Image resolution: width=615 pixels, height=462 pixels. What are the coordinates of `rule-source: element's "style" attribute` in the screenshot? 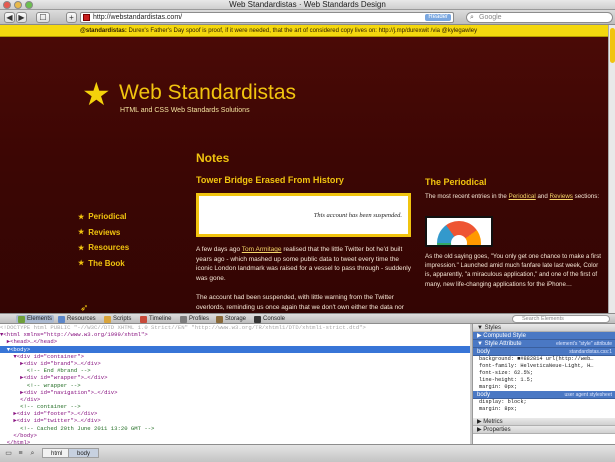 It's located at (584, 344).